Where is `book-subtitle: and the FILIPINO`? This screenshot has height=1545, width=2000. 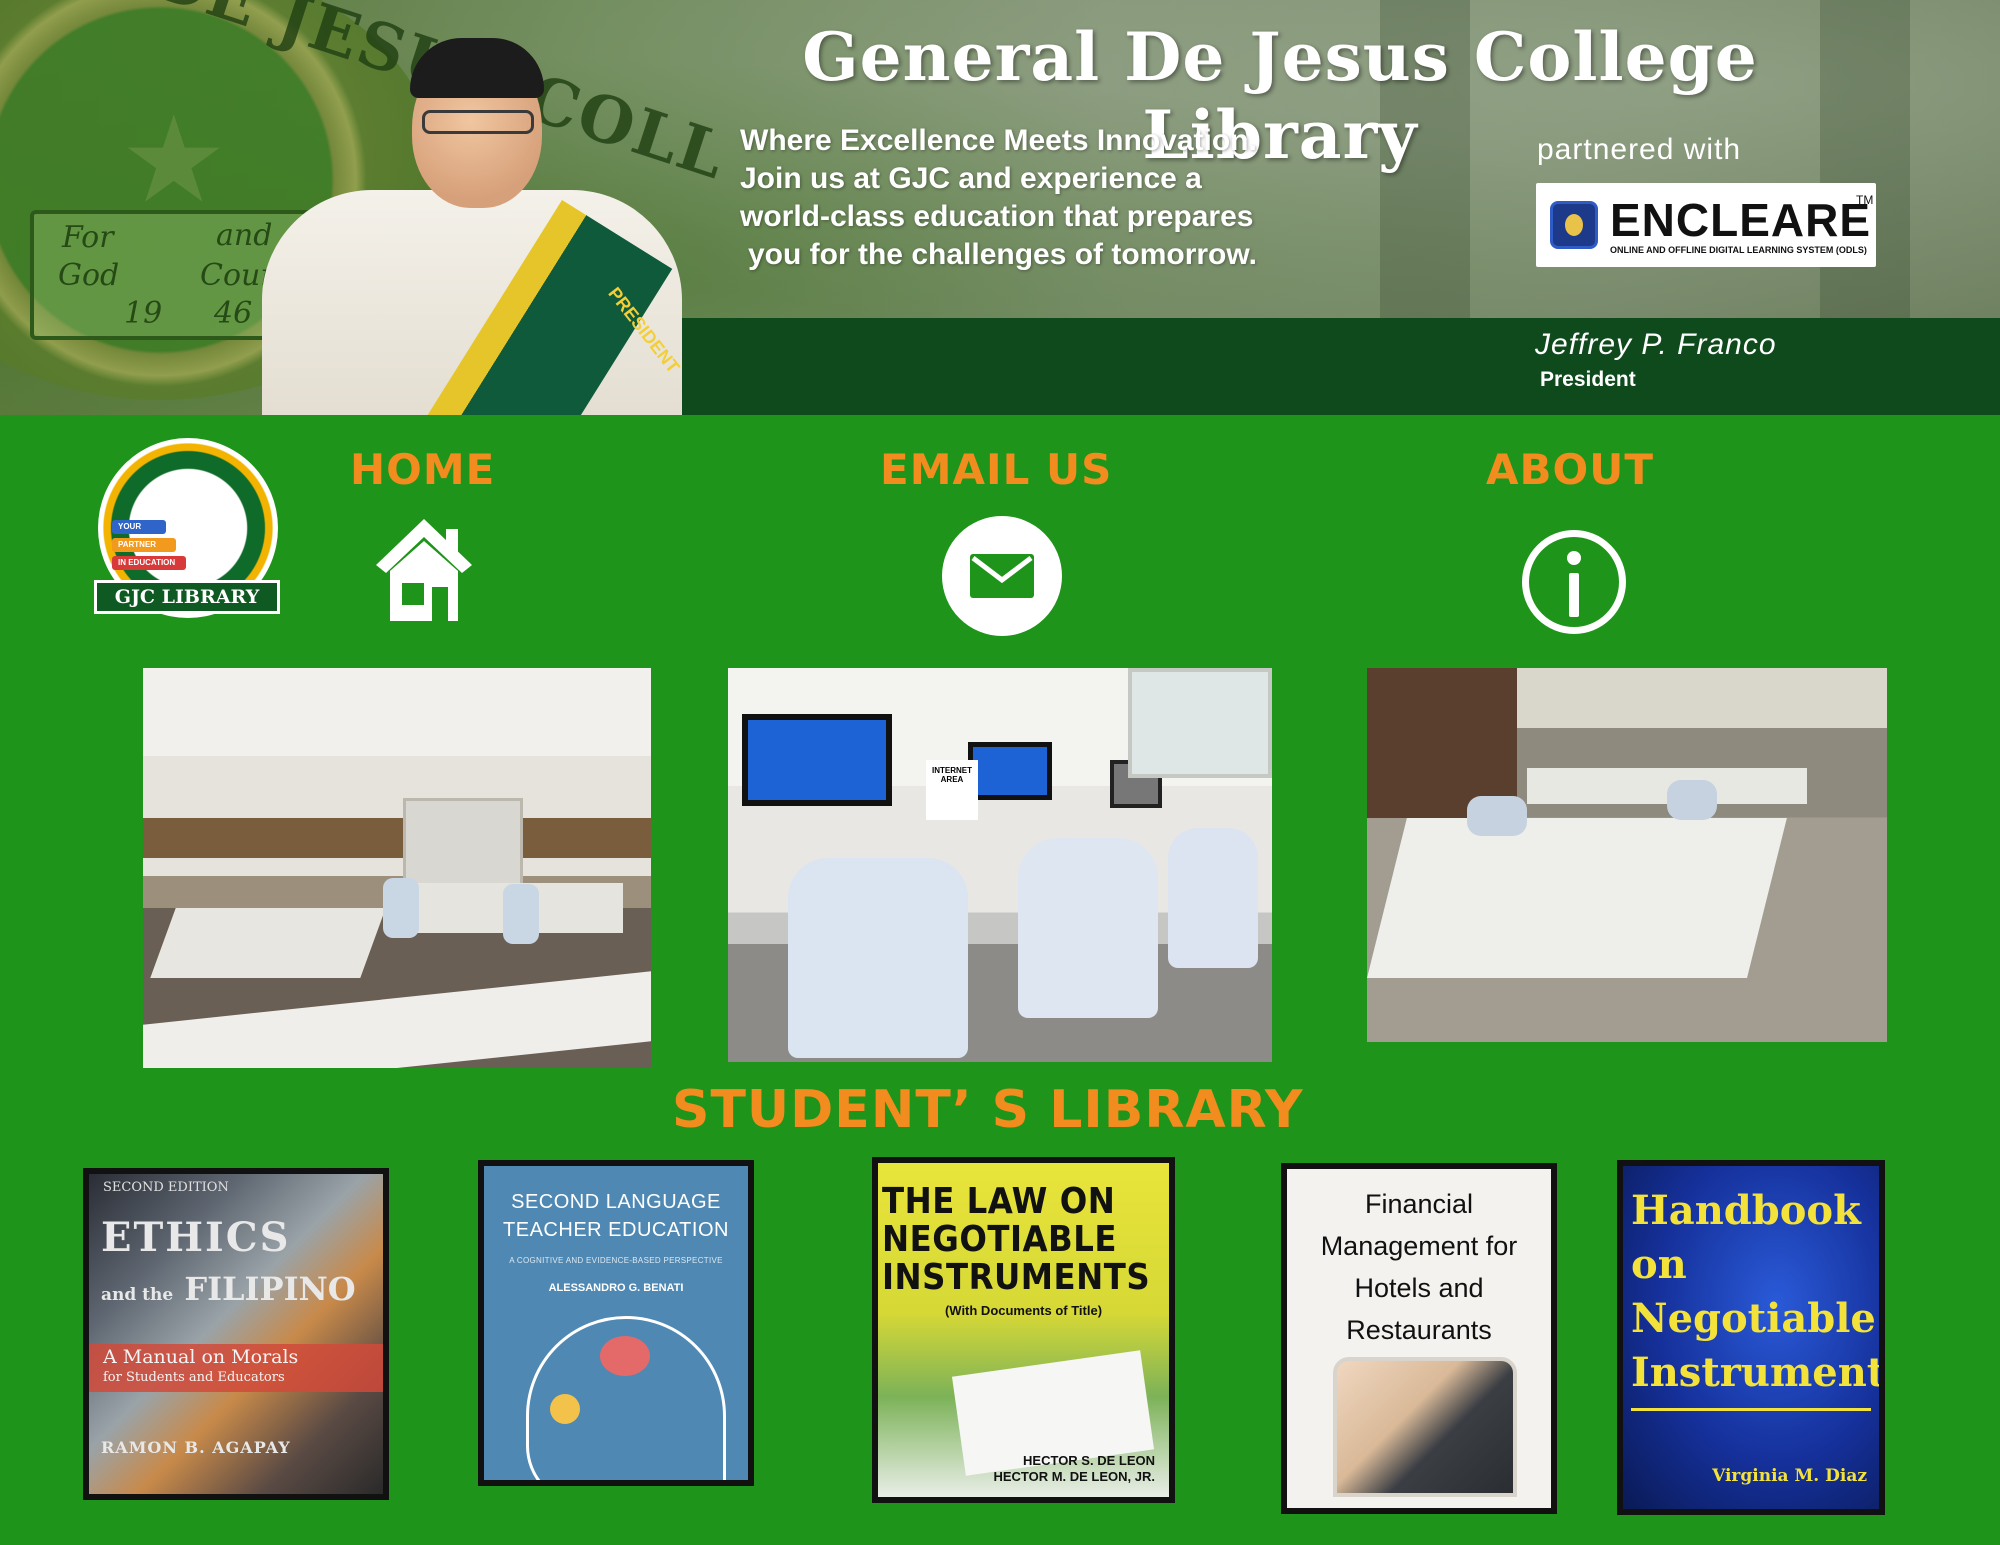 book-subtitle: and the FILIPINO is located at coordinates (228, 1289).